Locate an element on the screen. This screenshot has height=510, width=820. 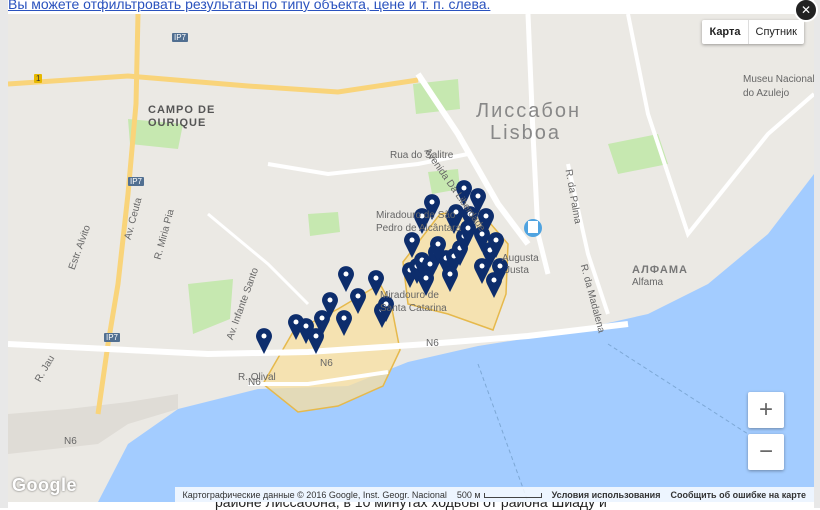
label-n6-c: N6 is located at coordinates (326, 363).